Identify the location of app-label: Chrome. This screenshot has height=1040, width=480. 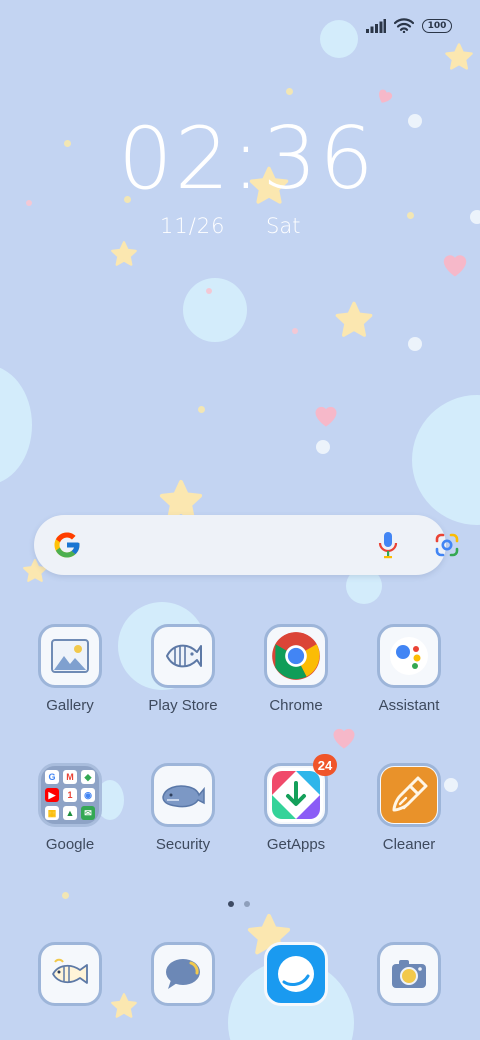
(296, 705).